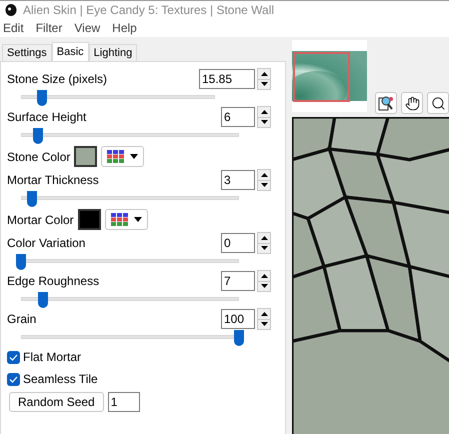  What do you see at coordinates (412, 103) in the screenshot?
I see `hand-icon` at bounding box center [412, 103].